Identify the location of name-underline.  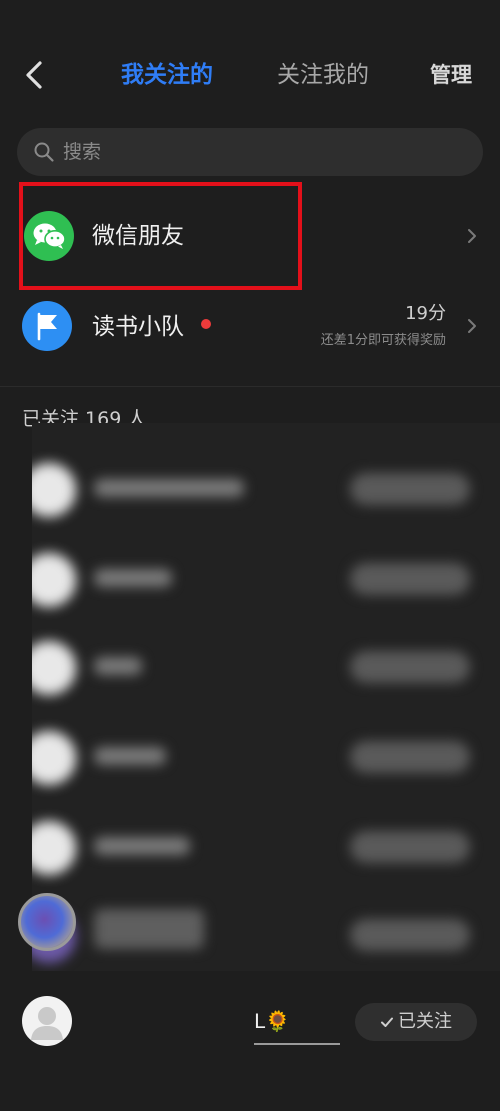
(297, 1044).